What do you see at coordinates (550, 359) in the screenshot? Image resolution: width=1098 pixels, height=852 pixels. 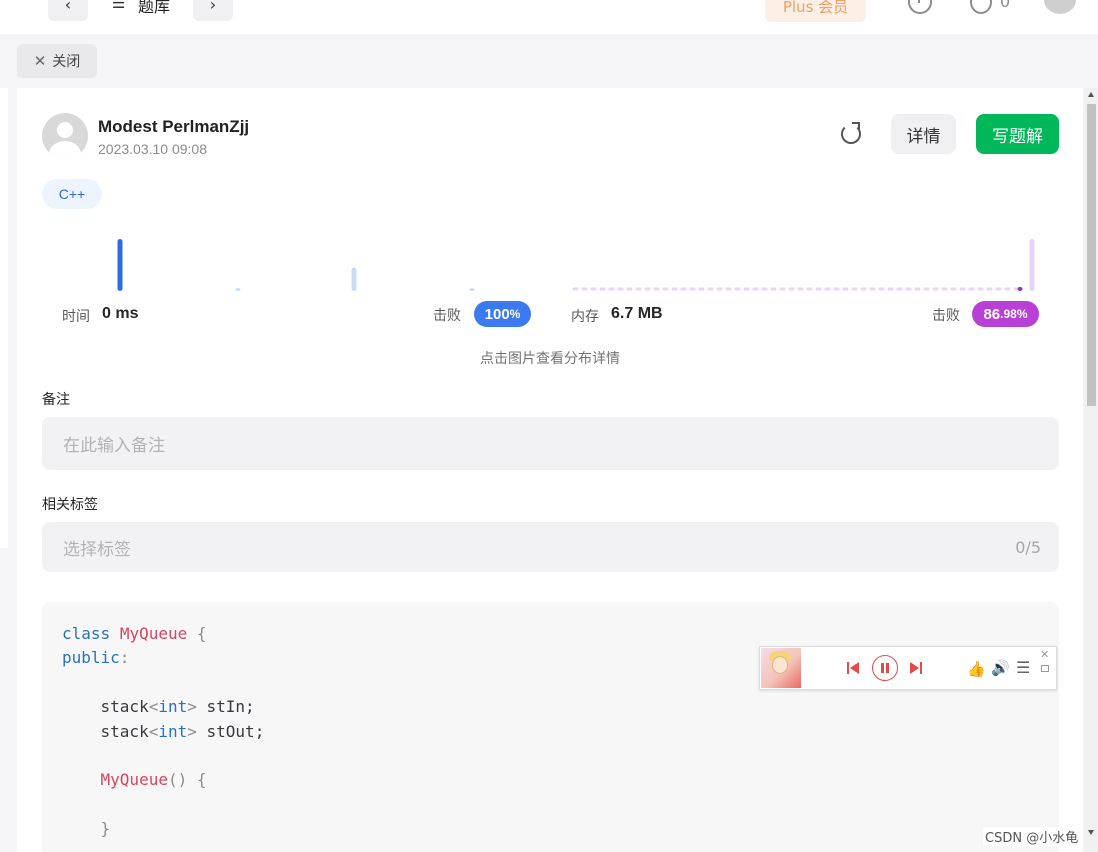 I see `distribution-hint: 点击图片查看分布详情` at bounding box center [550, 359].